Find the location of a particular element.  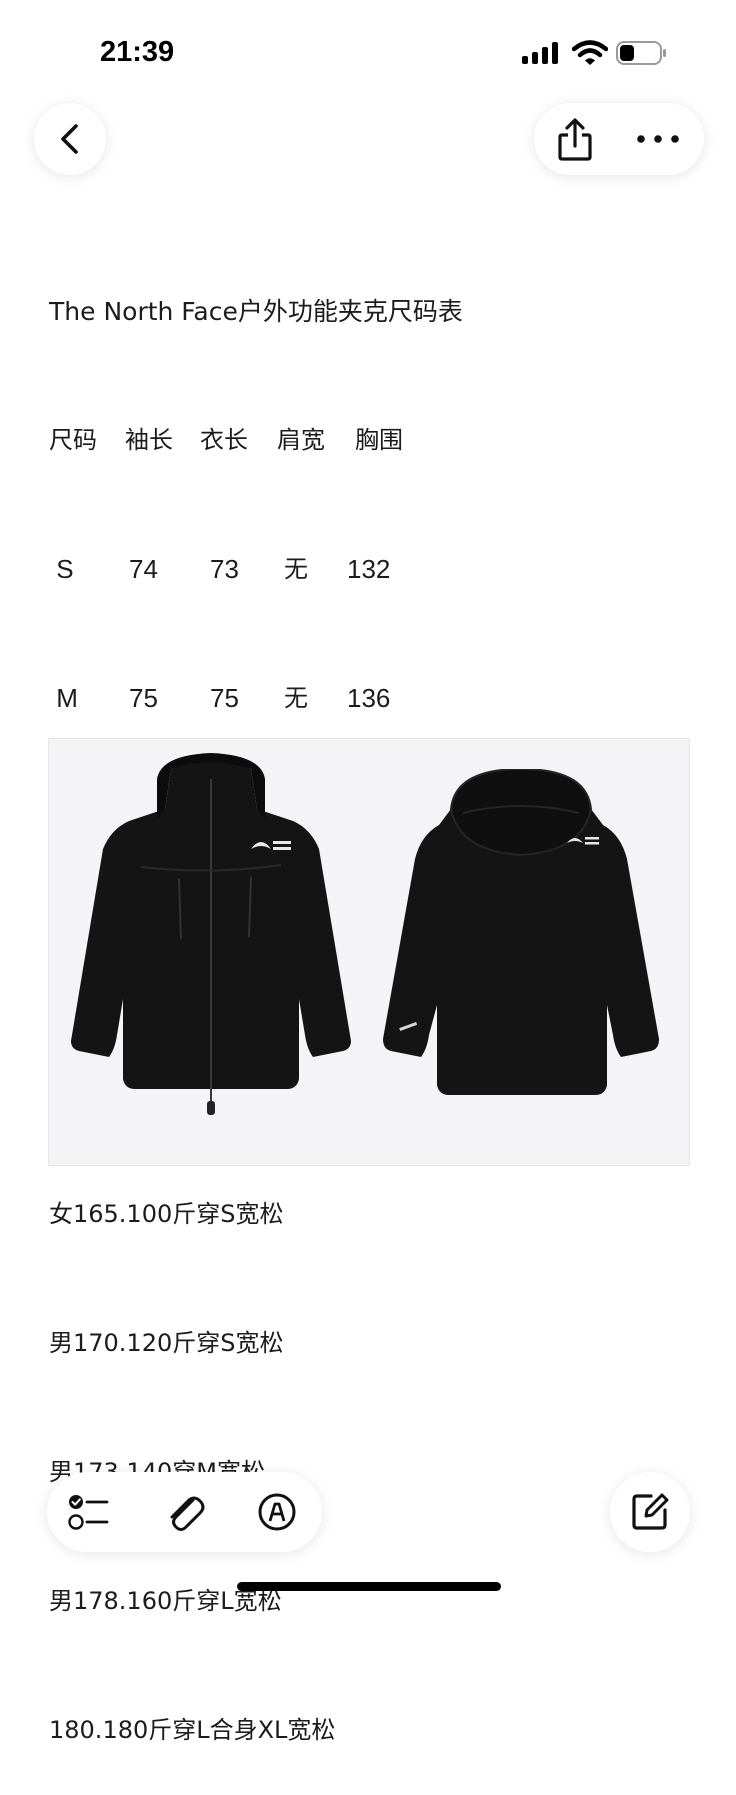

table-row: S 74 73 无 132 is located at coordinates (374, 569).